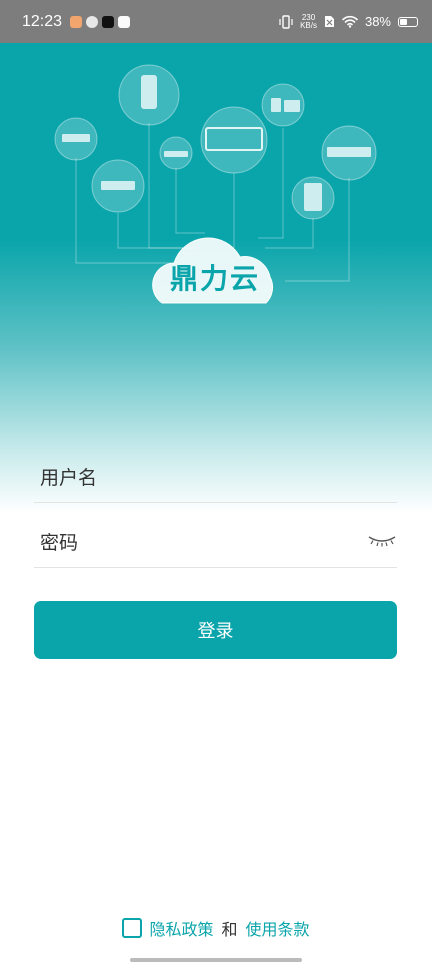 This screenshot has height=964, width=432. Describe the element at coordinates (76, 21) in the screenshot. I see `chat-app-icon` at that location.